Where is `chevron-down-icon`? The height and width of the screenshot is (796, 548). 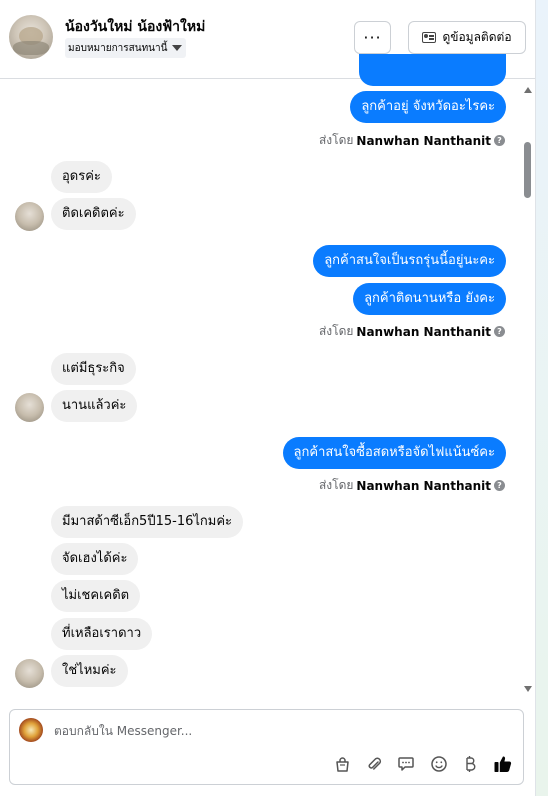 chevron-down-icon is located at coordinates (177, 48).